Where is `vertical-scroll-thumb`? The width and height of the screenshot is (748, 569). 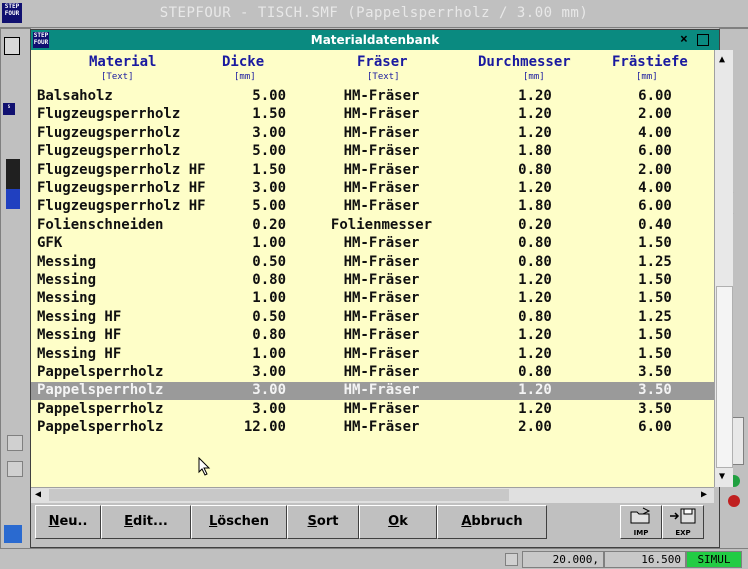 vertical-scroll-thumb is located at coordinates (724, 377).